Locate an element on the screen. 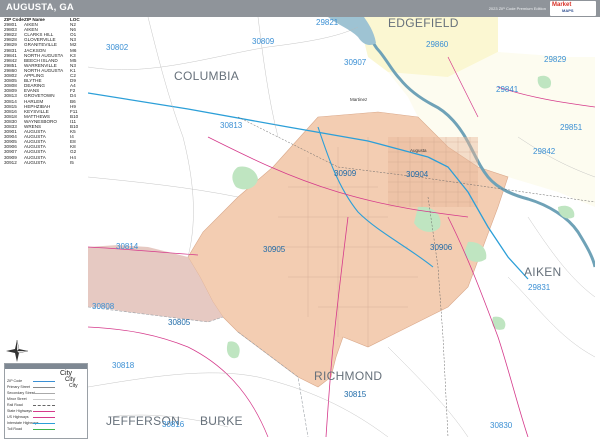 Image resolution: width=600 pixels, height=443 pixels. legend-line-state is located at coordinates (44, 411).